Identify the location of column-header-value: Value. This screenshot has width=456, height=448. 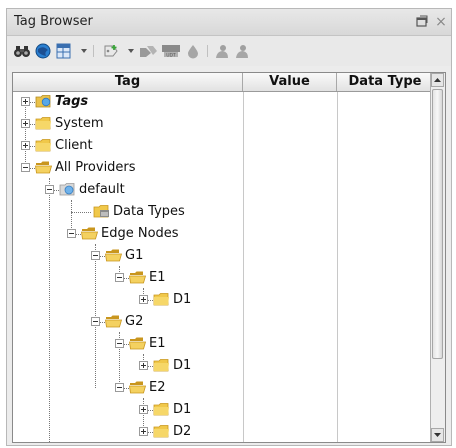
(290, 82).